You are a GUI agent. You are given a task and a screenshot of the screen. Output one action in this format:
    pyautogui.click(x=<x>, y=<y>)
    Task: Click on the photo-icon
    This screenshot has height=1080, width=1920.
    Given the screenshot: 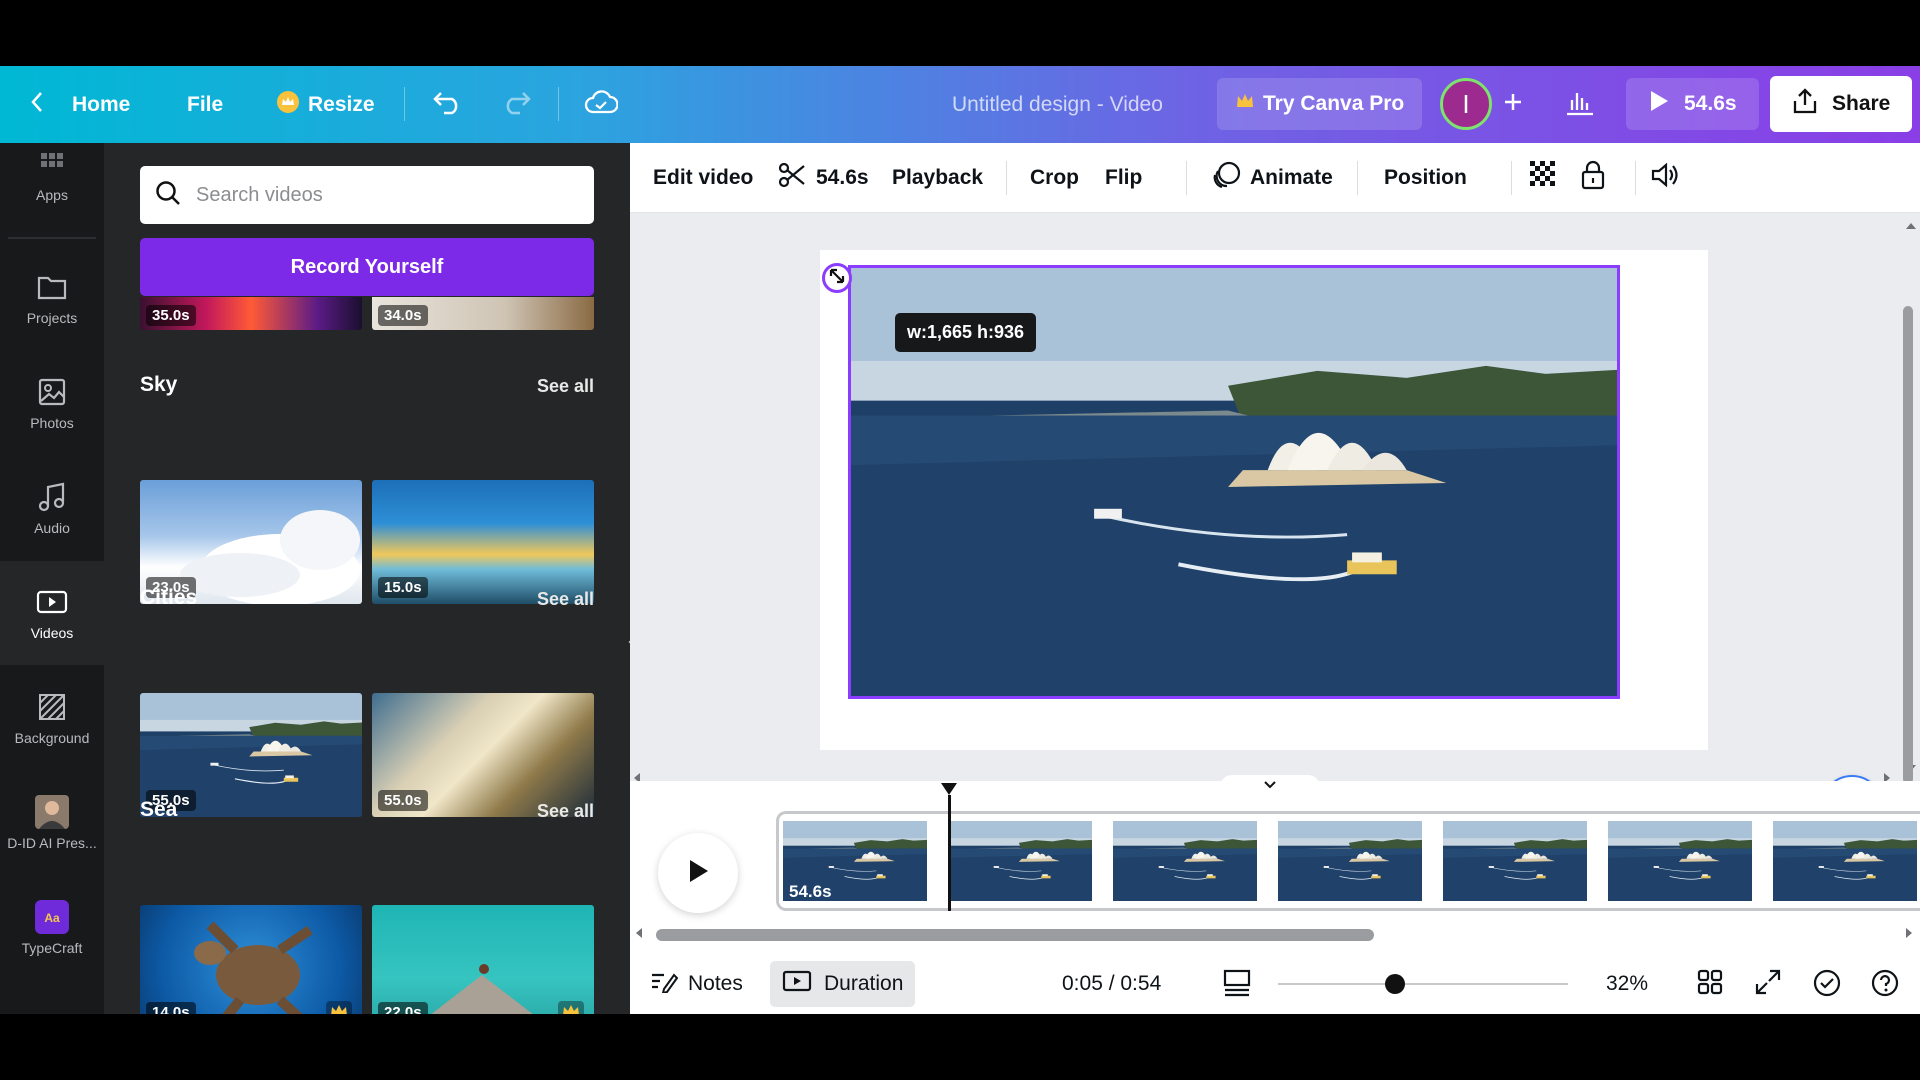 What is the action you would take?
    pyautogui.click(x=52, y=392)
    